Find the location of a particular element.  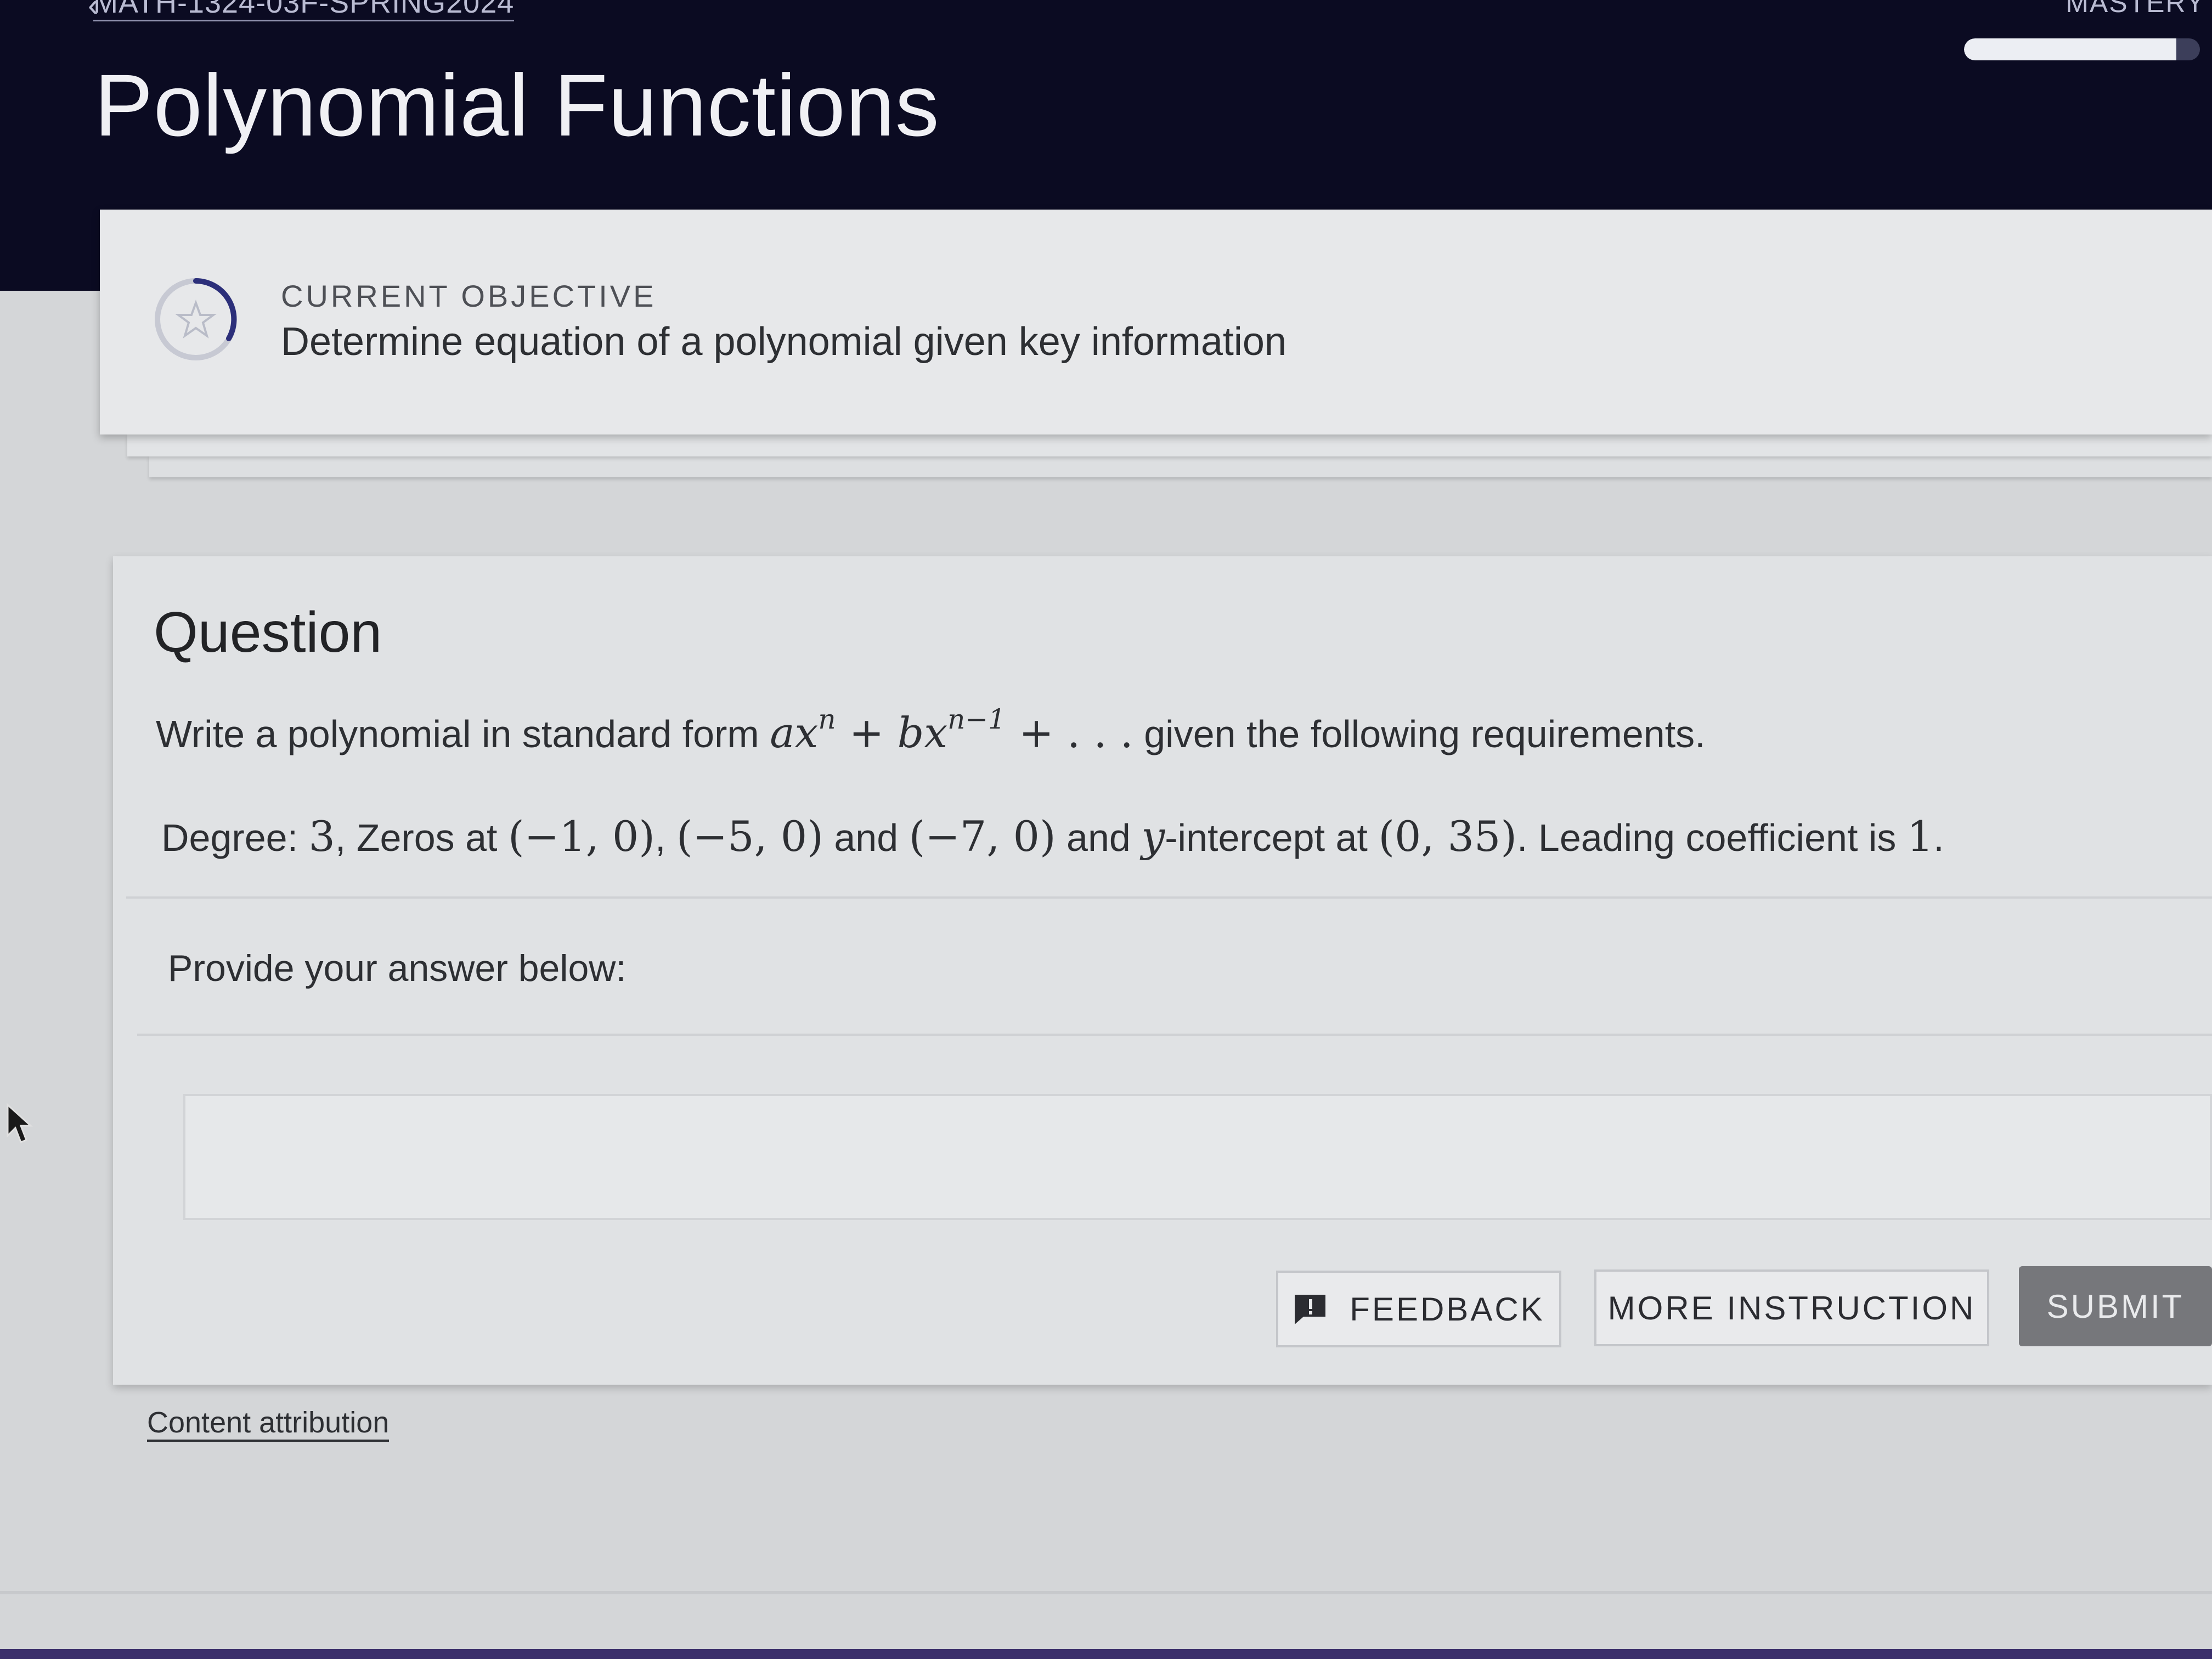

mouse-cursor-icon is located at coordinates (20, 1123).